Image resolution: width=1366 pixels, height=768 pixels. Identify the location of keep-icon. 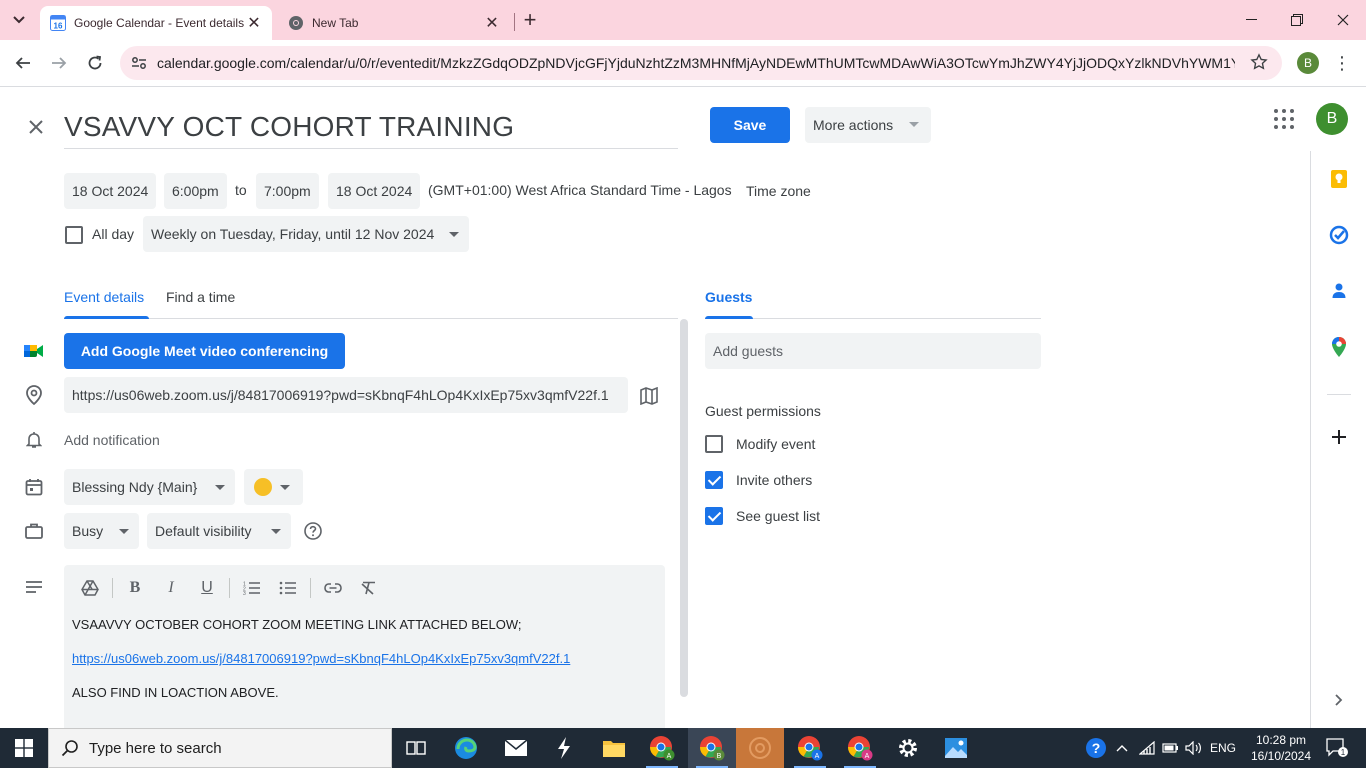
(1339, 179).